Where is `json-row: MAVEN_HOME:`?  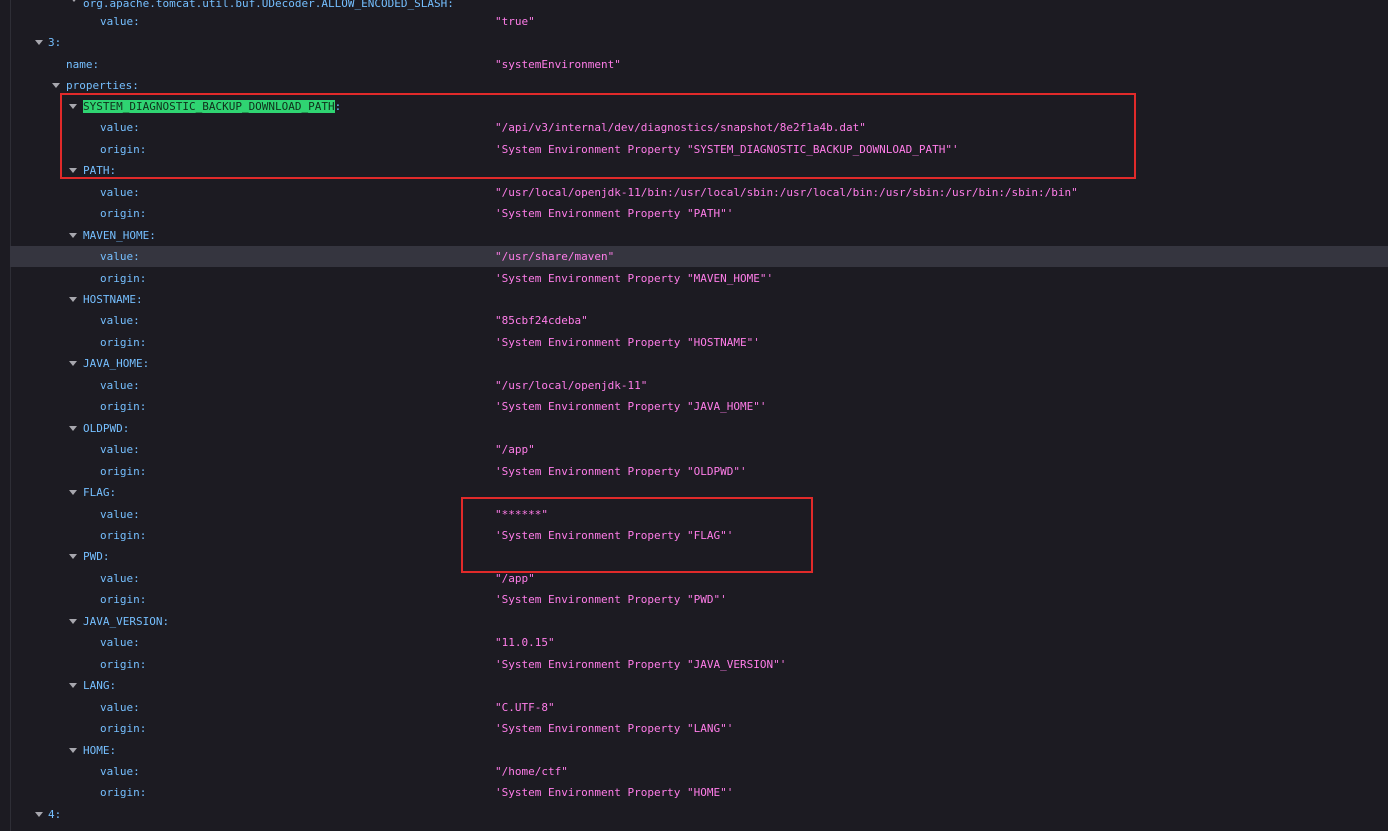 json-row: MAVEN_HOME: is located at coordinates (699, 235).